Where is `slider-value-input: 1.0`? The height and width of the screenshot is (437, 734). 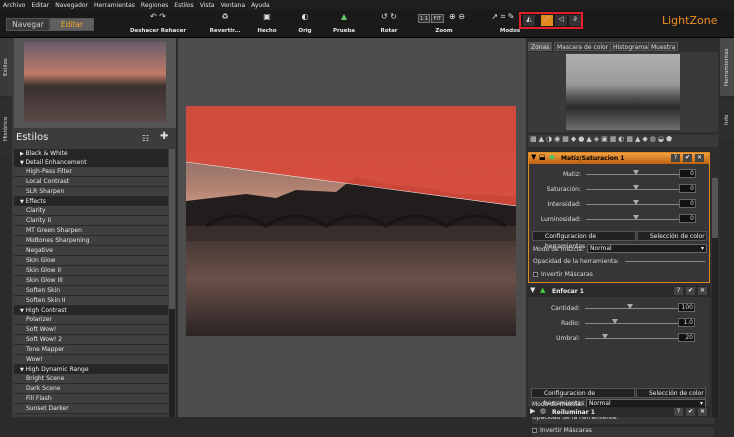 slider-value-input: 1.0 is located at coordinates (686, 322).